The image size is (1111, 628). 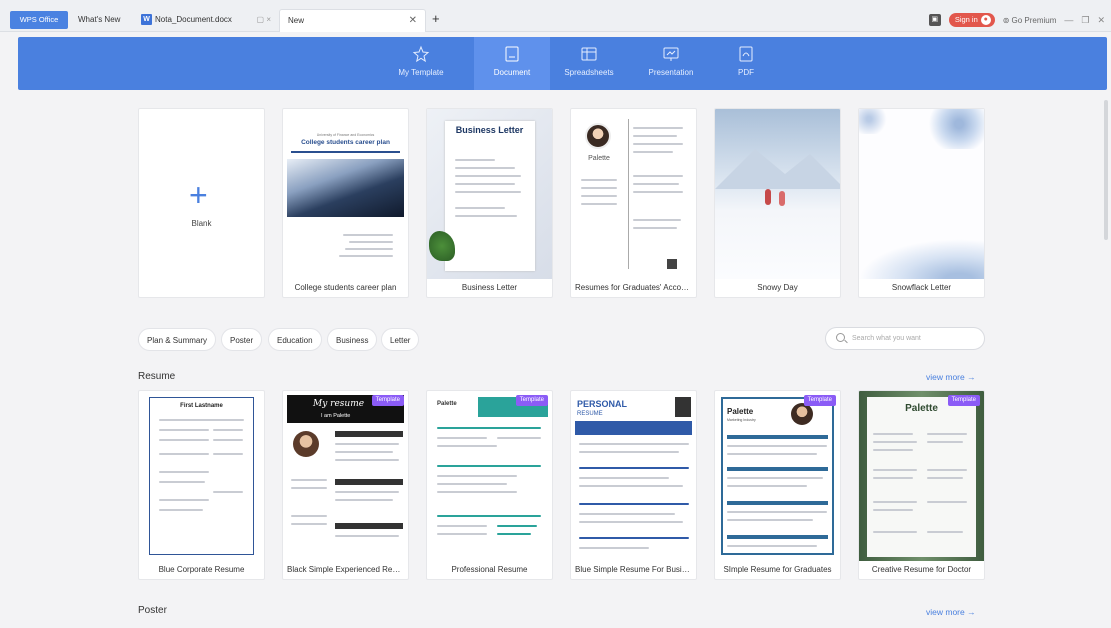 What do you see at coordinates (741, 420) in the screenshot?
I see `thumb-subheading: Marketing Industry` at bounding box center [741, 420].